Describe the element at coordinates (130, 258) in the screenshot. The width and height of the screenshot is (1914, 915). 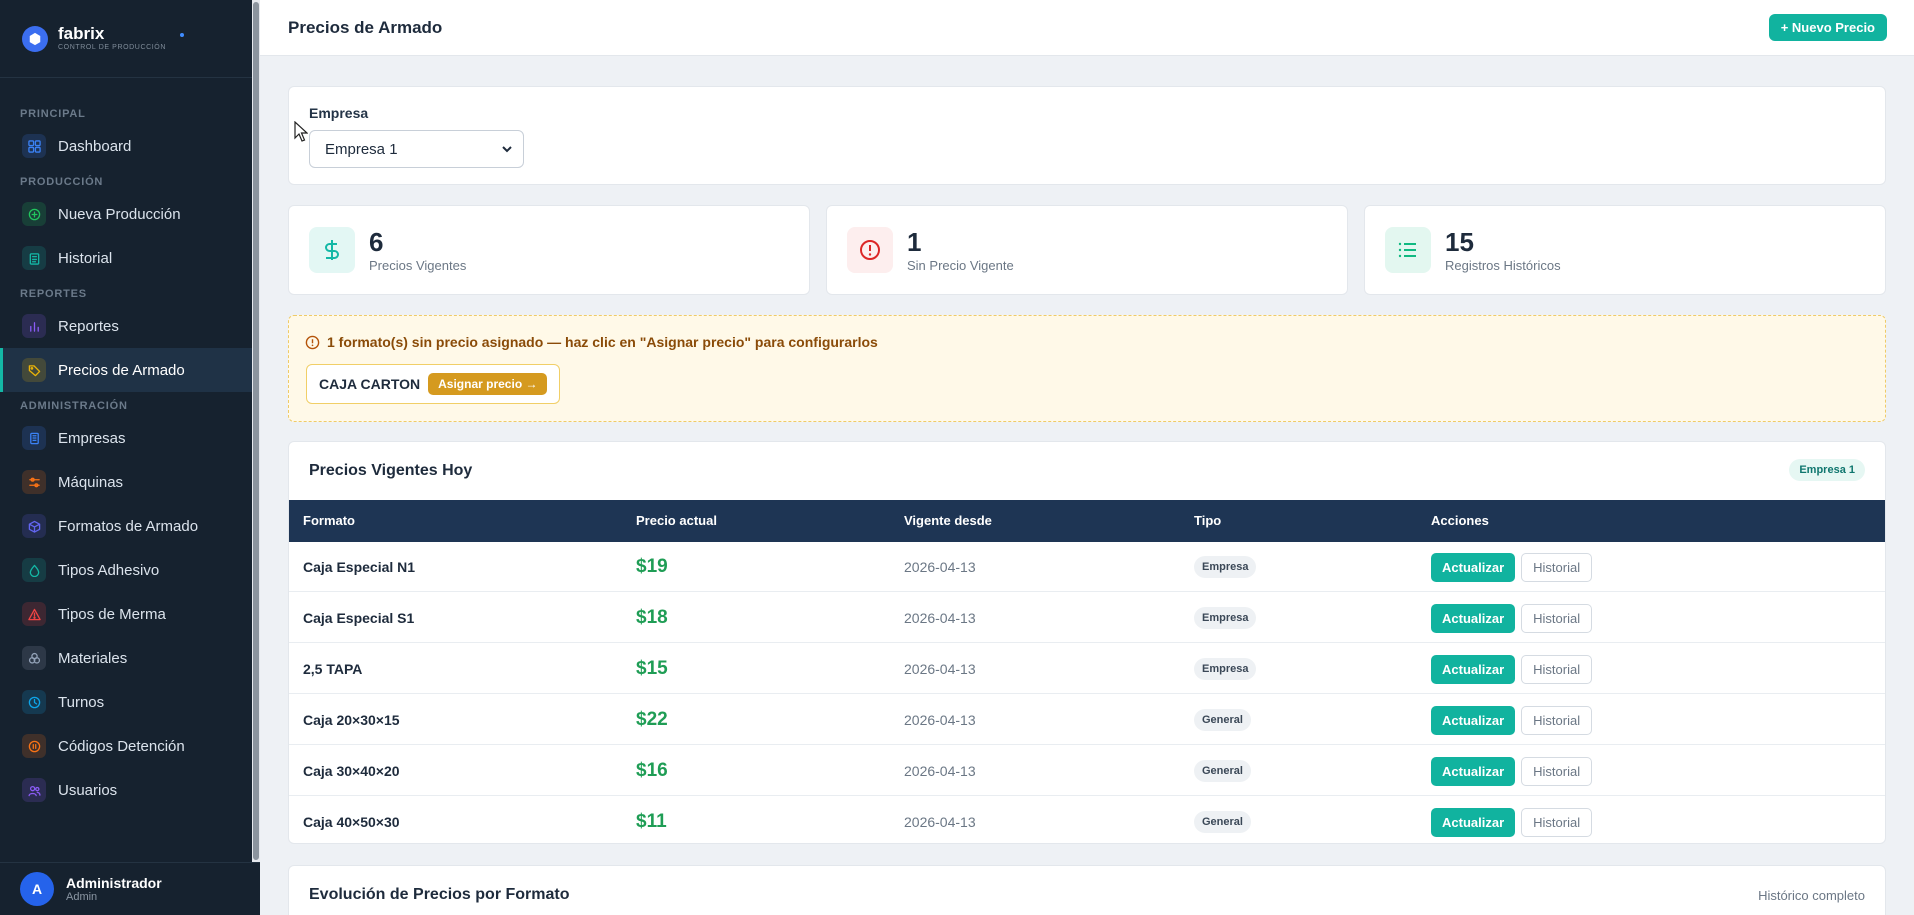
I see `sidebar-item-historial: Historial` at that location.